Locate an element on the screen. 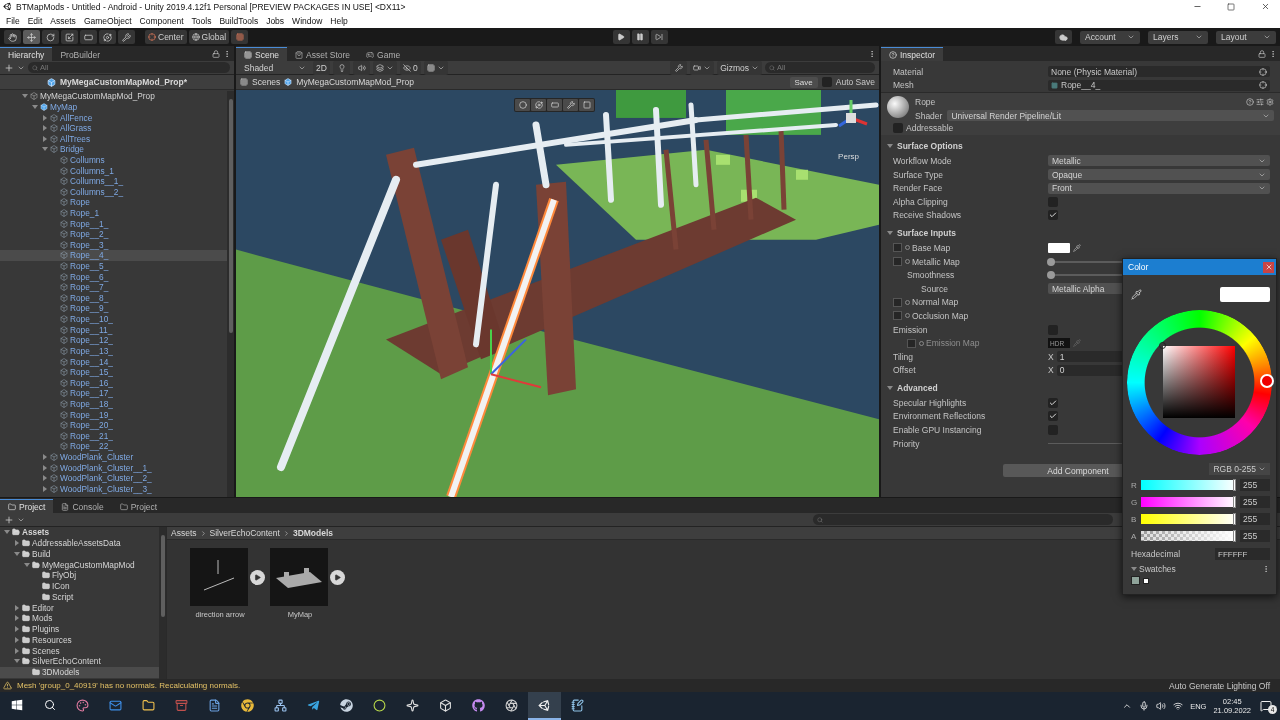 The image size is (1280, 720). folder-item: 3DModels is located at coordinates (79, 672).